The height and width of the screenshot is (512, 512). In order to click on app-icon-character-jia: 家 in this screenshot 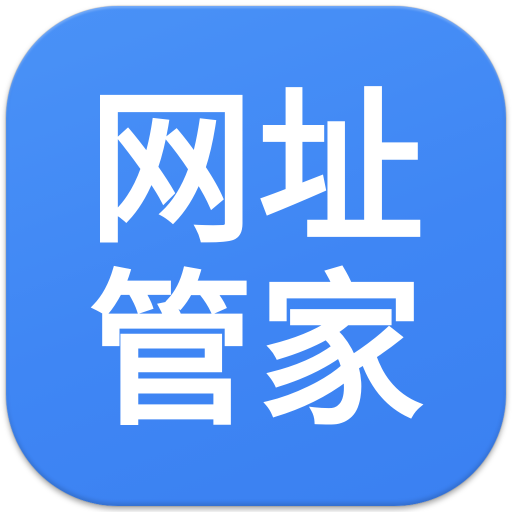, I will do `click(341, 352)`.